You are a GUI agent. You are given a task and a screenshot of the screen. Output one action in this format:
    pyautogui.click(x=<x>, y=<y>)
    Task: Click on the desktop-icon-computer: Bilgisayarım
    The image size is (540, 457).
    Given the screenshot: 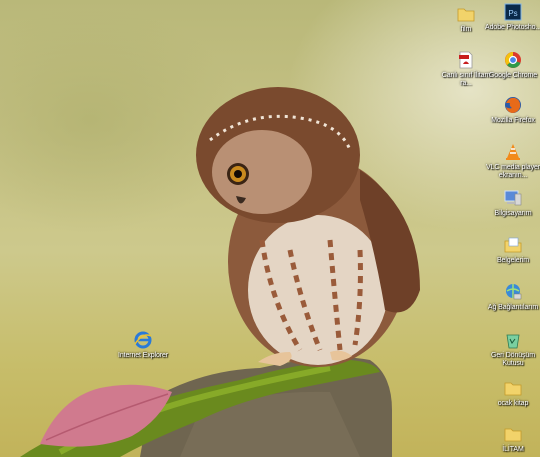 What is the action you would take?
    pyautogui.click(x=512, y=203)
    